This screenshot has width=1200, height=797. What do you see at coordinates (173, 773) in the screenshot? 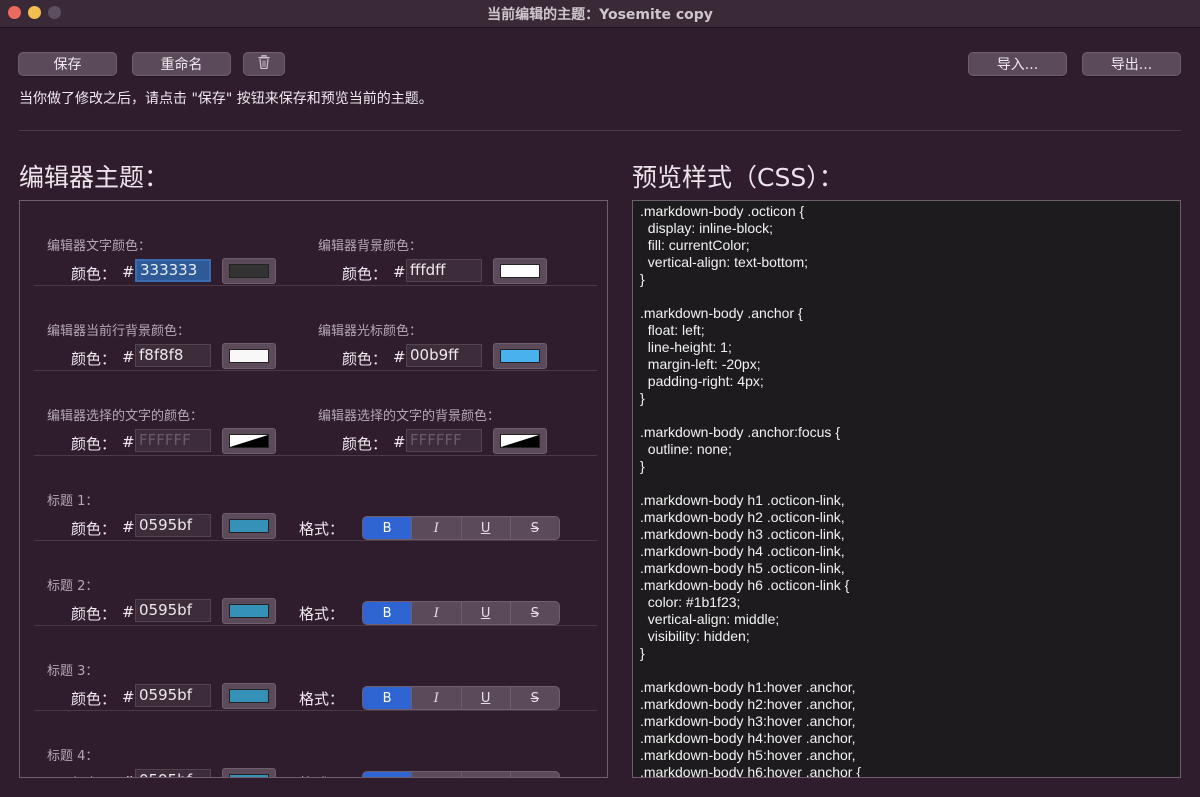
I see `heading-4-color-input: 0595bf` at bounding box center [173, 773].